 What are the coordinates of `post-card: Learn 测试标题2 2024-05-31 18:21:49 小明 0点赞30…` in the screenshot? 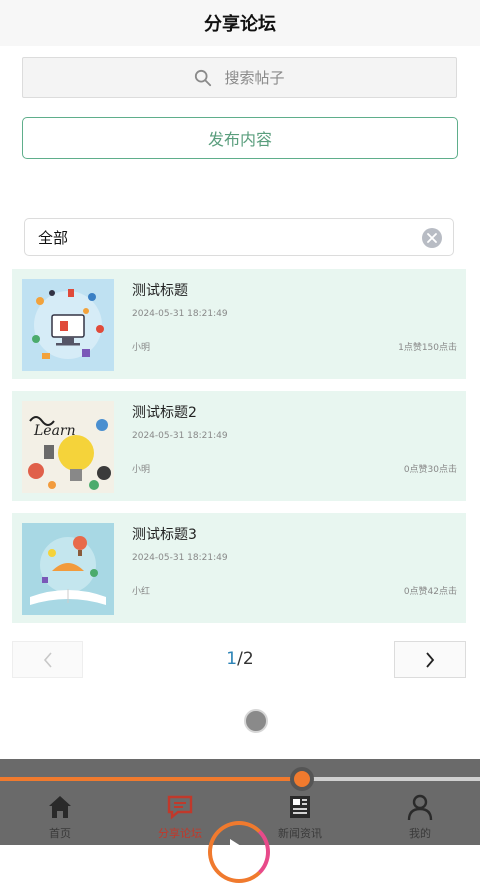 It's located at (239, 446).